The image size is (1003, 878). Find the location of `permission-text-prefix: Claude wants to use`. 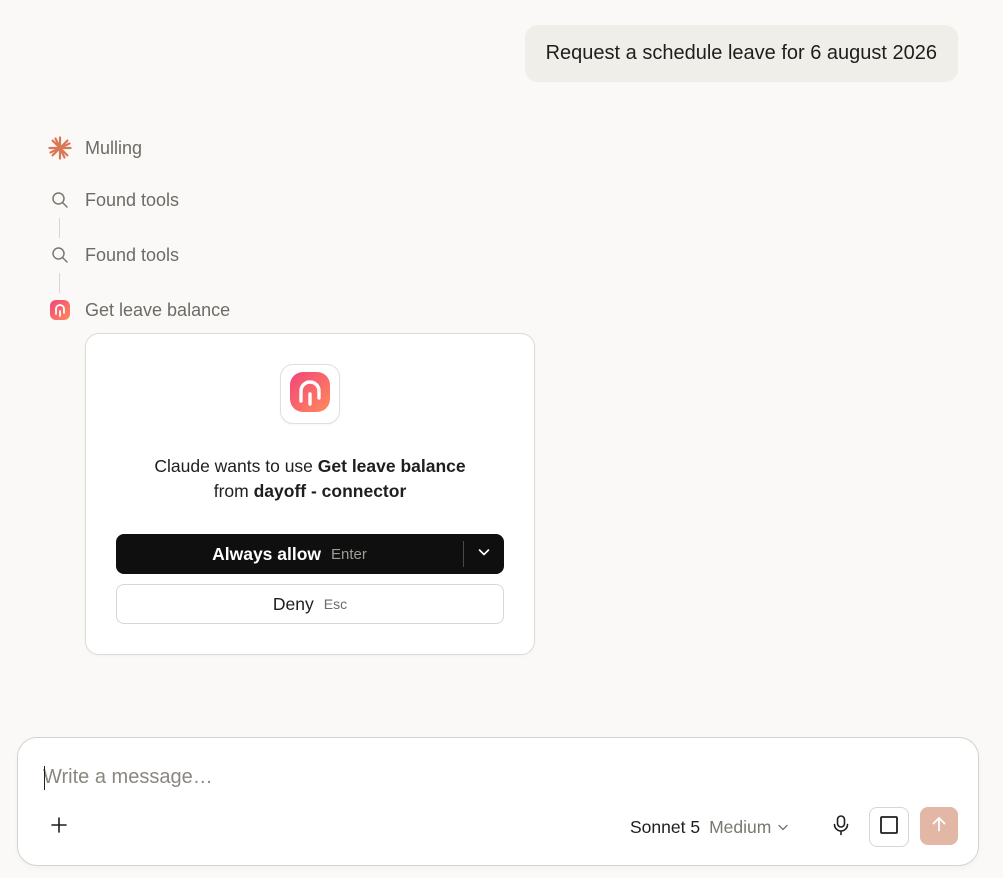

permission-text-prefix: Claude wants to use is located at coordinates (236, 466).